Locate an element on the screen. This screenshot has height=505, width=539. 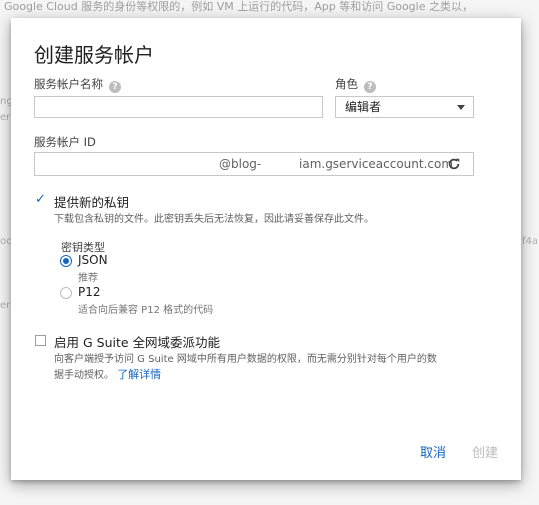
check-icon: ✓ is located at coordinates (40, 199).